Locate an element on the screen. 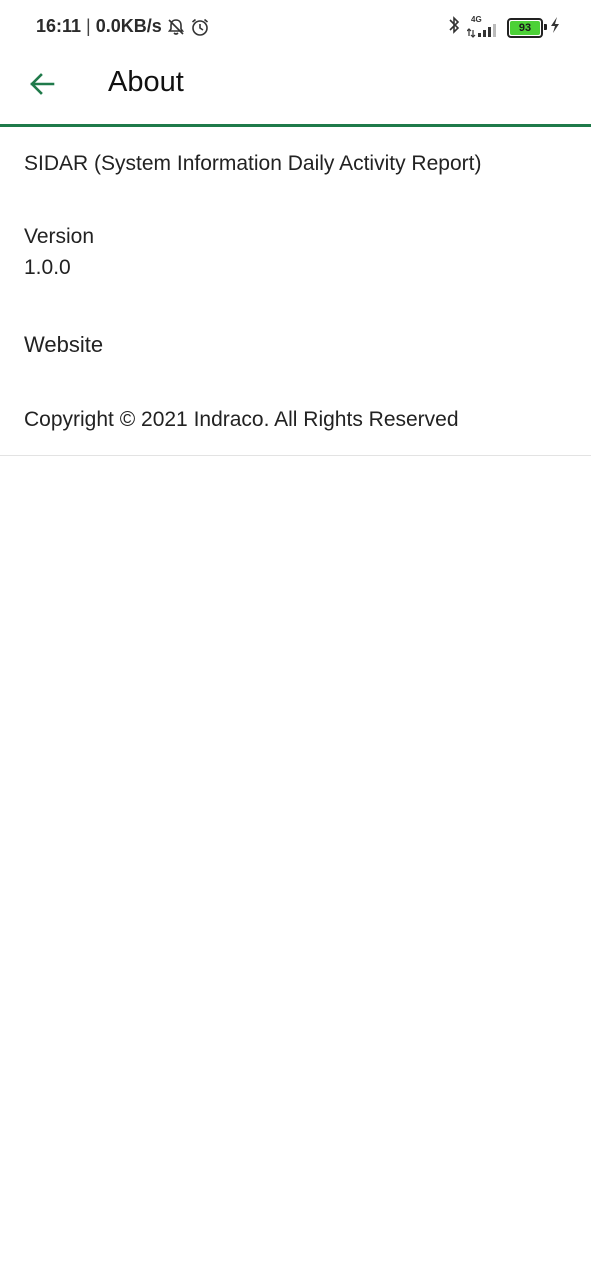  content-divider is located at coordinates (295, 455).